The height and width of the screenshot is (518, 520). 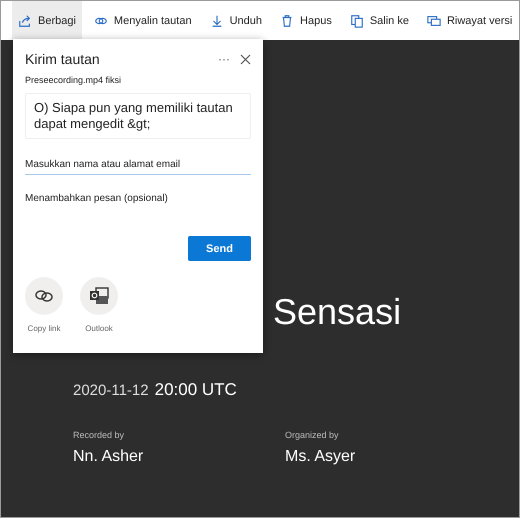 I want to click on recording-time: 20:00 UTC, so click(x=195, y=390).